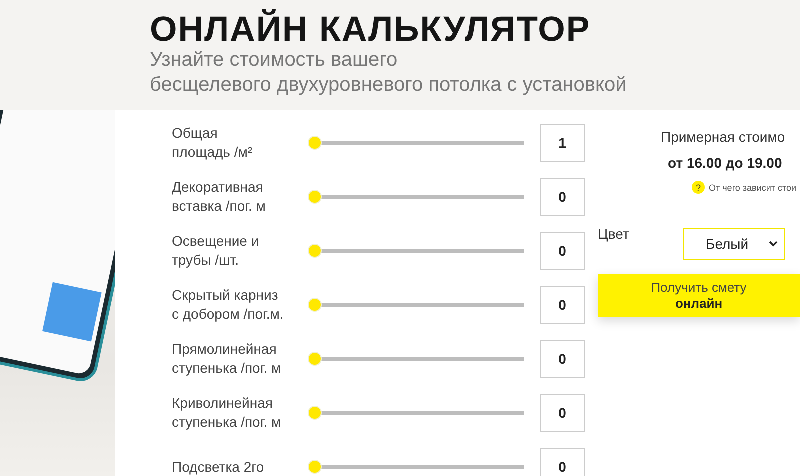 The width and height of the screenshot is (800, 476). Describe the element at coordinates (773, 244) in the screenshot. I see `chevron-icon` at that location.